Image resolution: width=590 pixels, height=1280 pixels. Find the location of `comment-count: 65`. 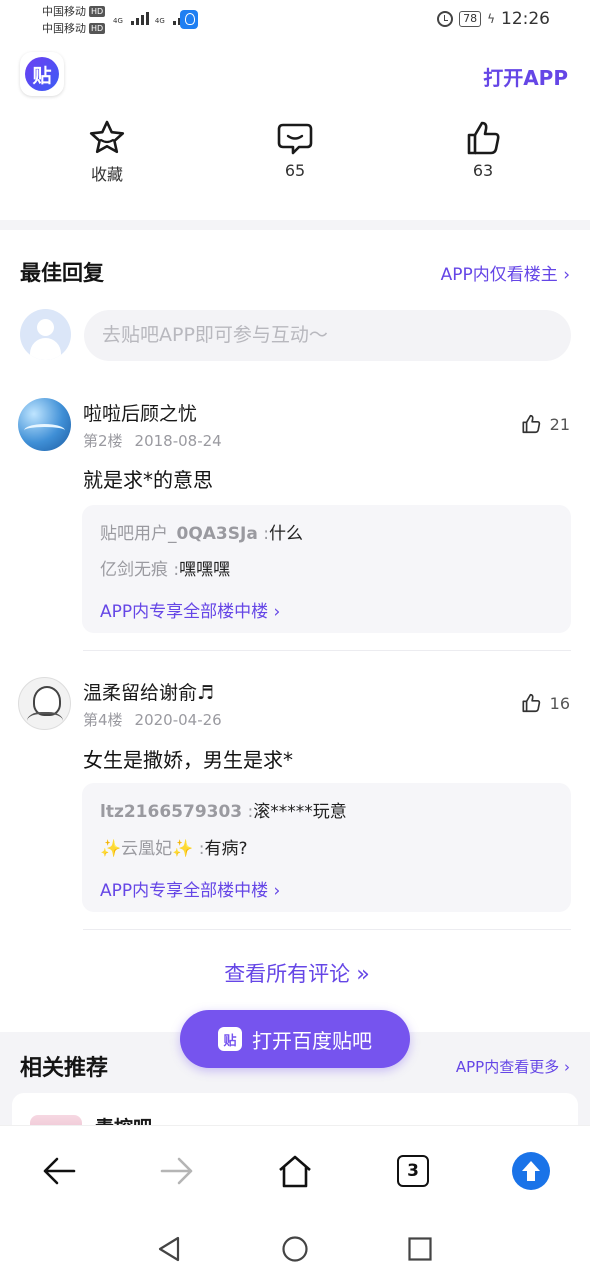

comment-count: 65 is located at coordinates (295, 170).